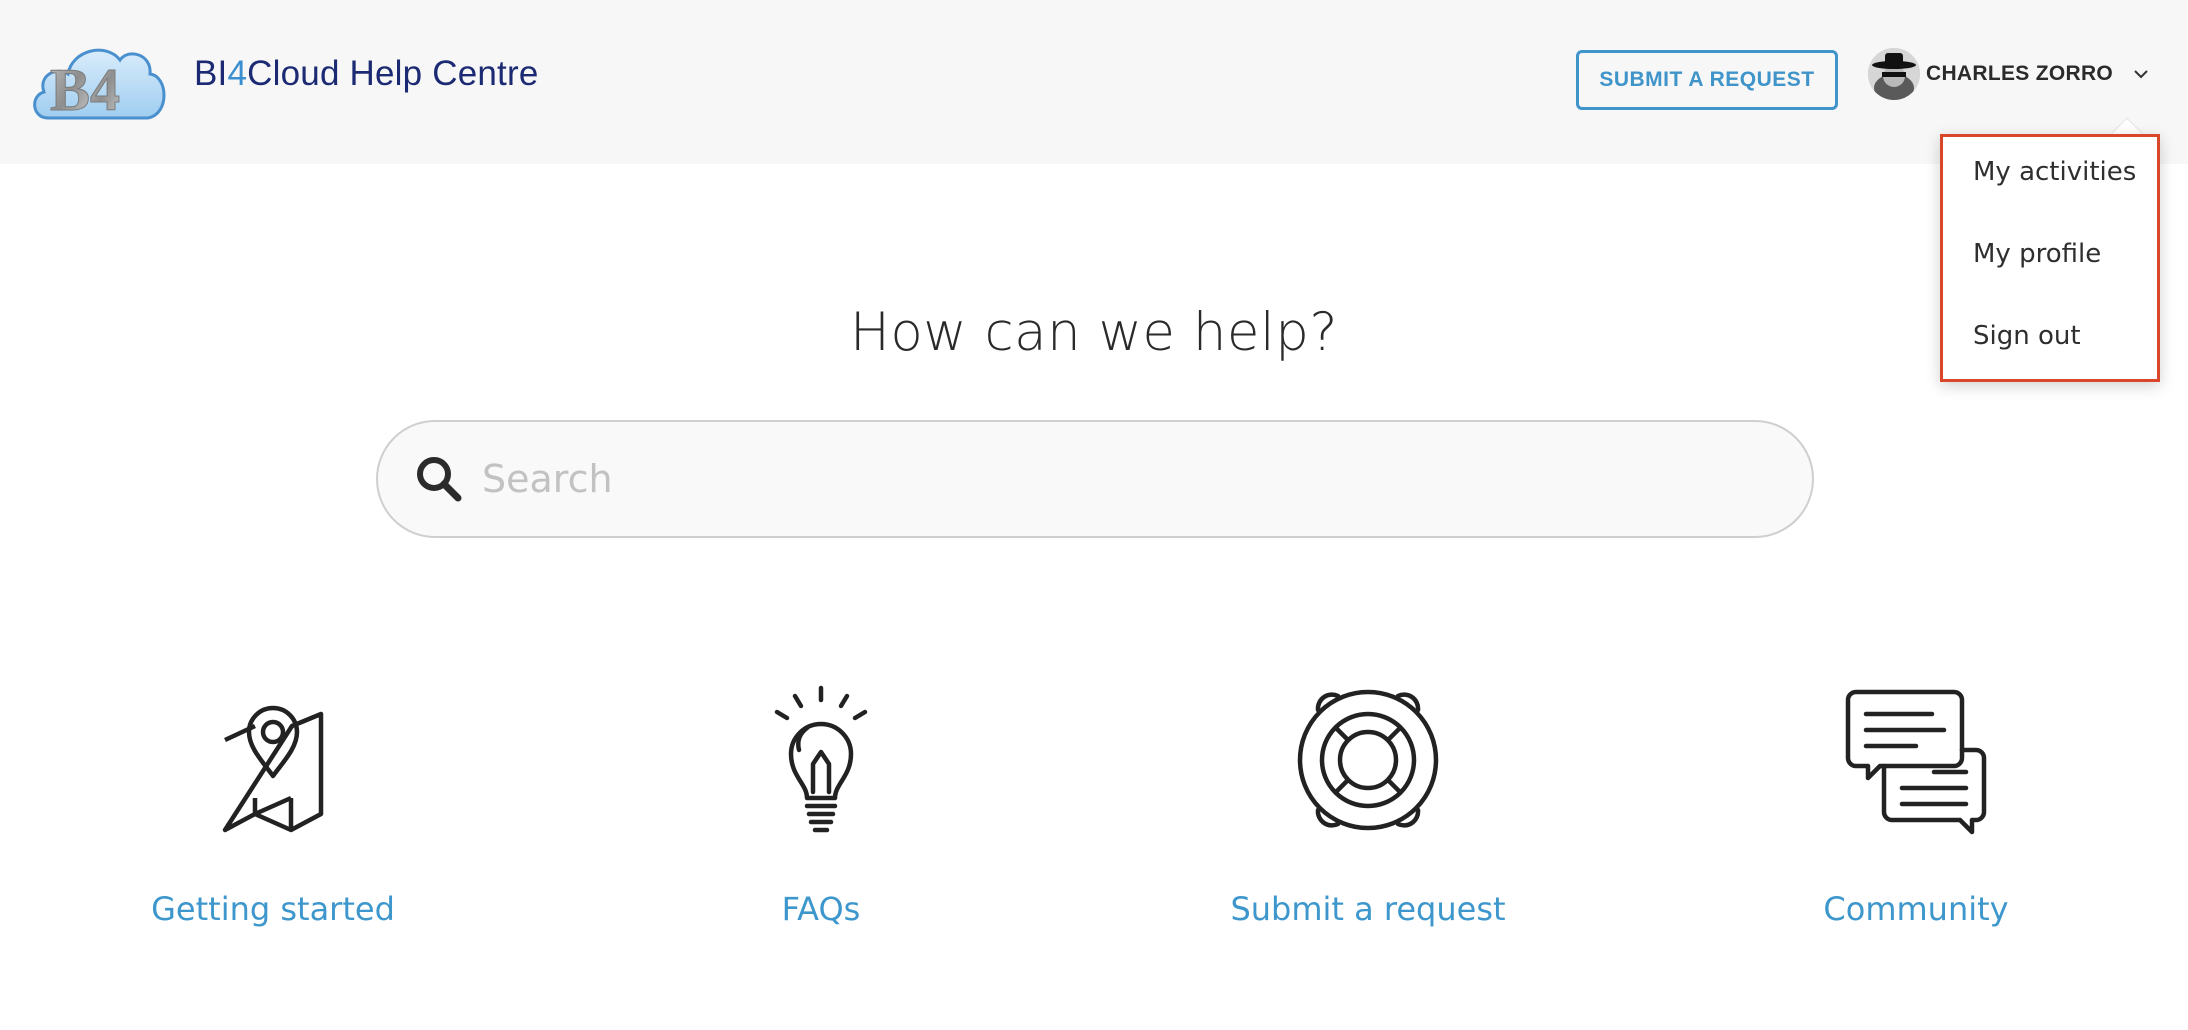  I want to click on avatar-zorro-icon, so click(1894, 74).